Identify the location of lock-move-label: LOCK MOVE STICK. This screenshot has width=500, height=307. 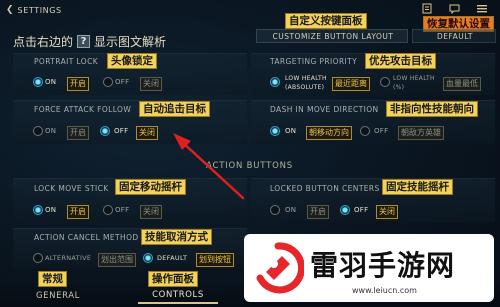
(71, 188).